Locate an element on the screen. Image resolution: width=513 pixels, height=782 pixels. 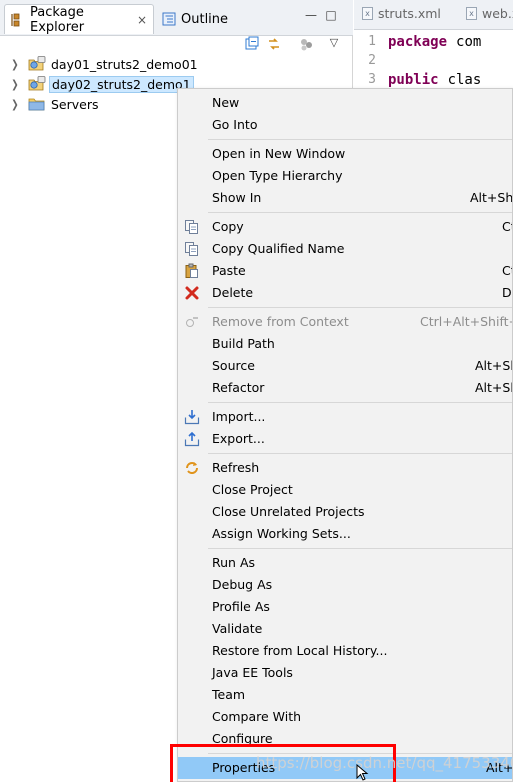
code-keyword: package is located at coordinates (418, 41).